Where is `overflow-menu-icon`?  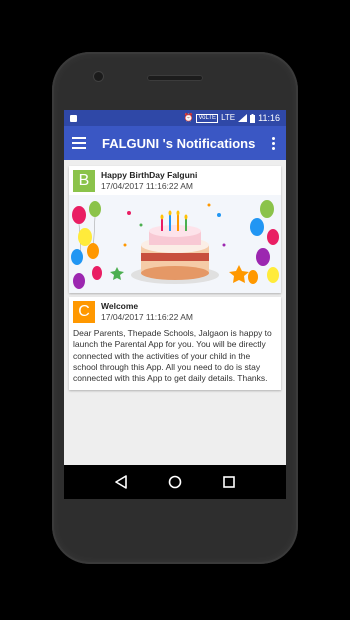
overflow-menu-icon is located at coordinates (273, 143).